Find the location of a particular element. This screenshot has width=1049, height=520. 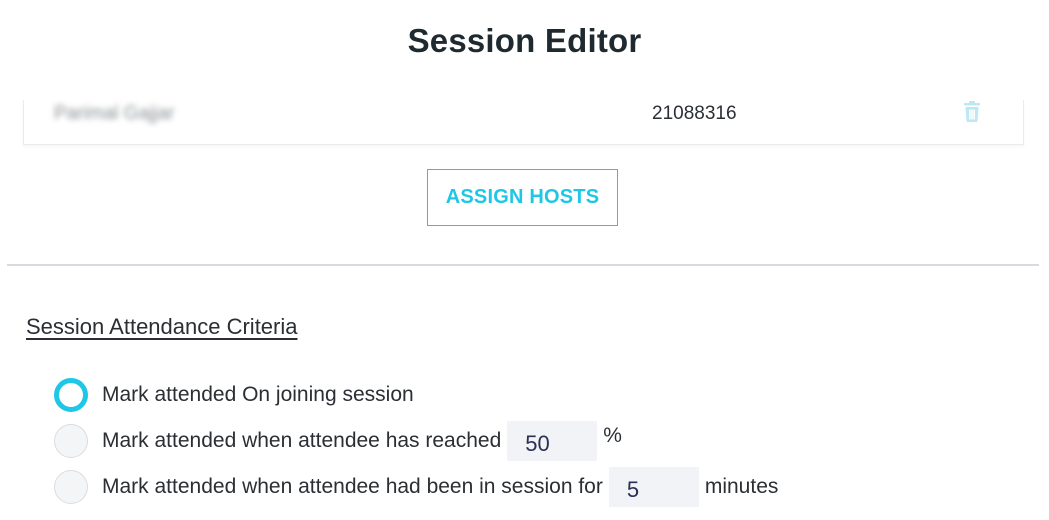

host-row: Parimal Gajjar 21088316 is located at coordinates (523, 122).